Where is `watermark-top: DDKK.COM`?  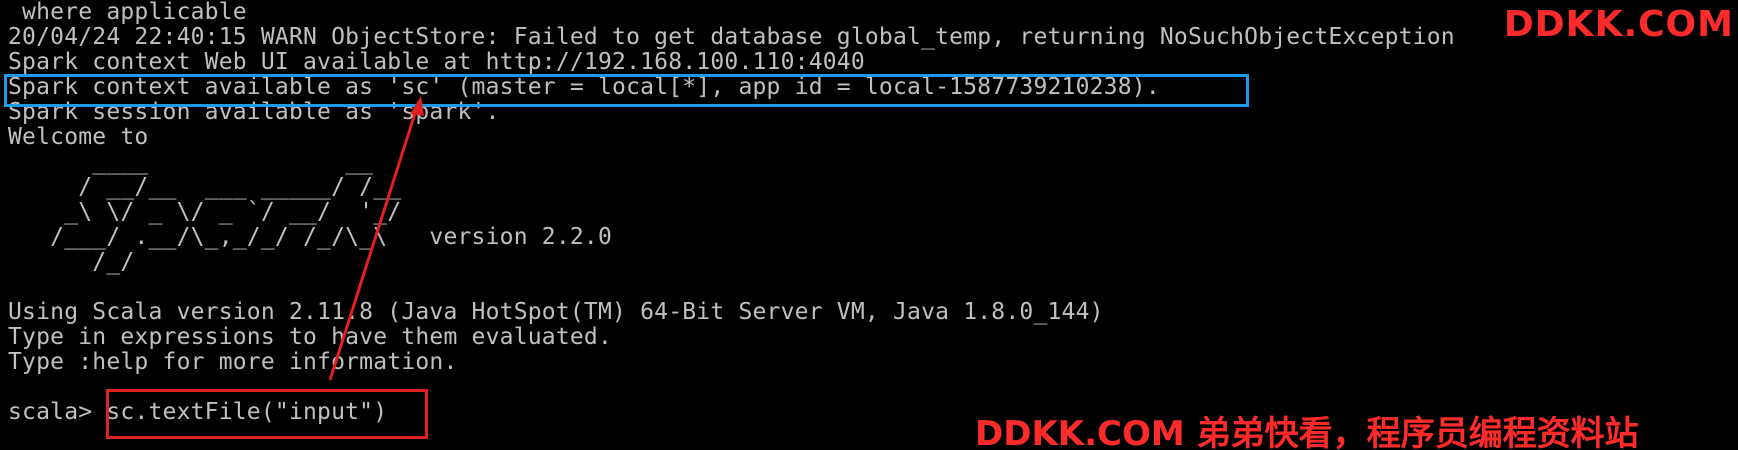 watermark-top: DDKK.COM is located at coordinates (1618, 24).